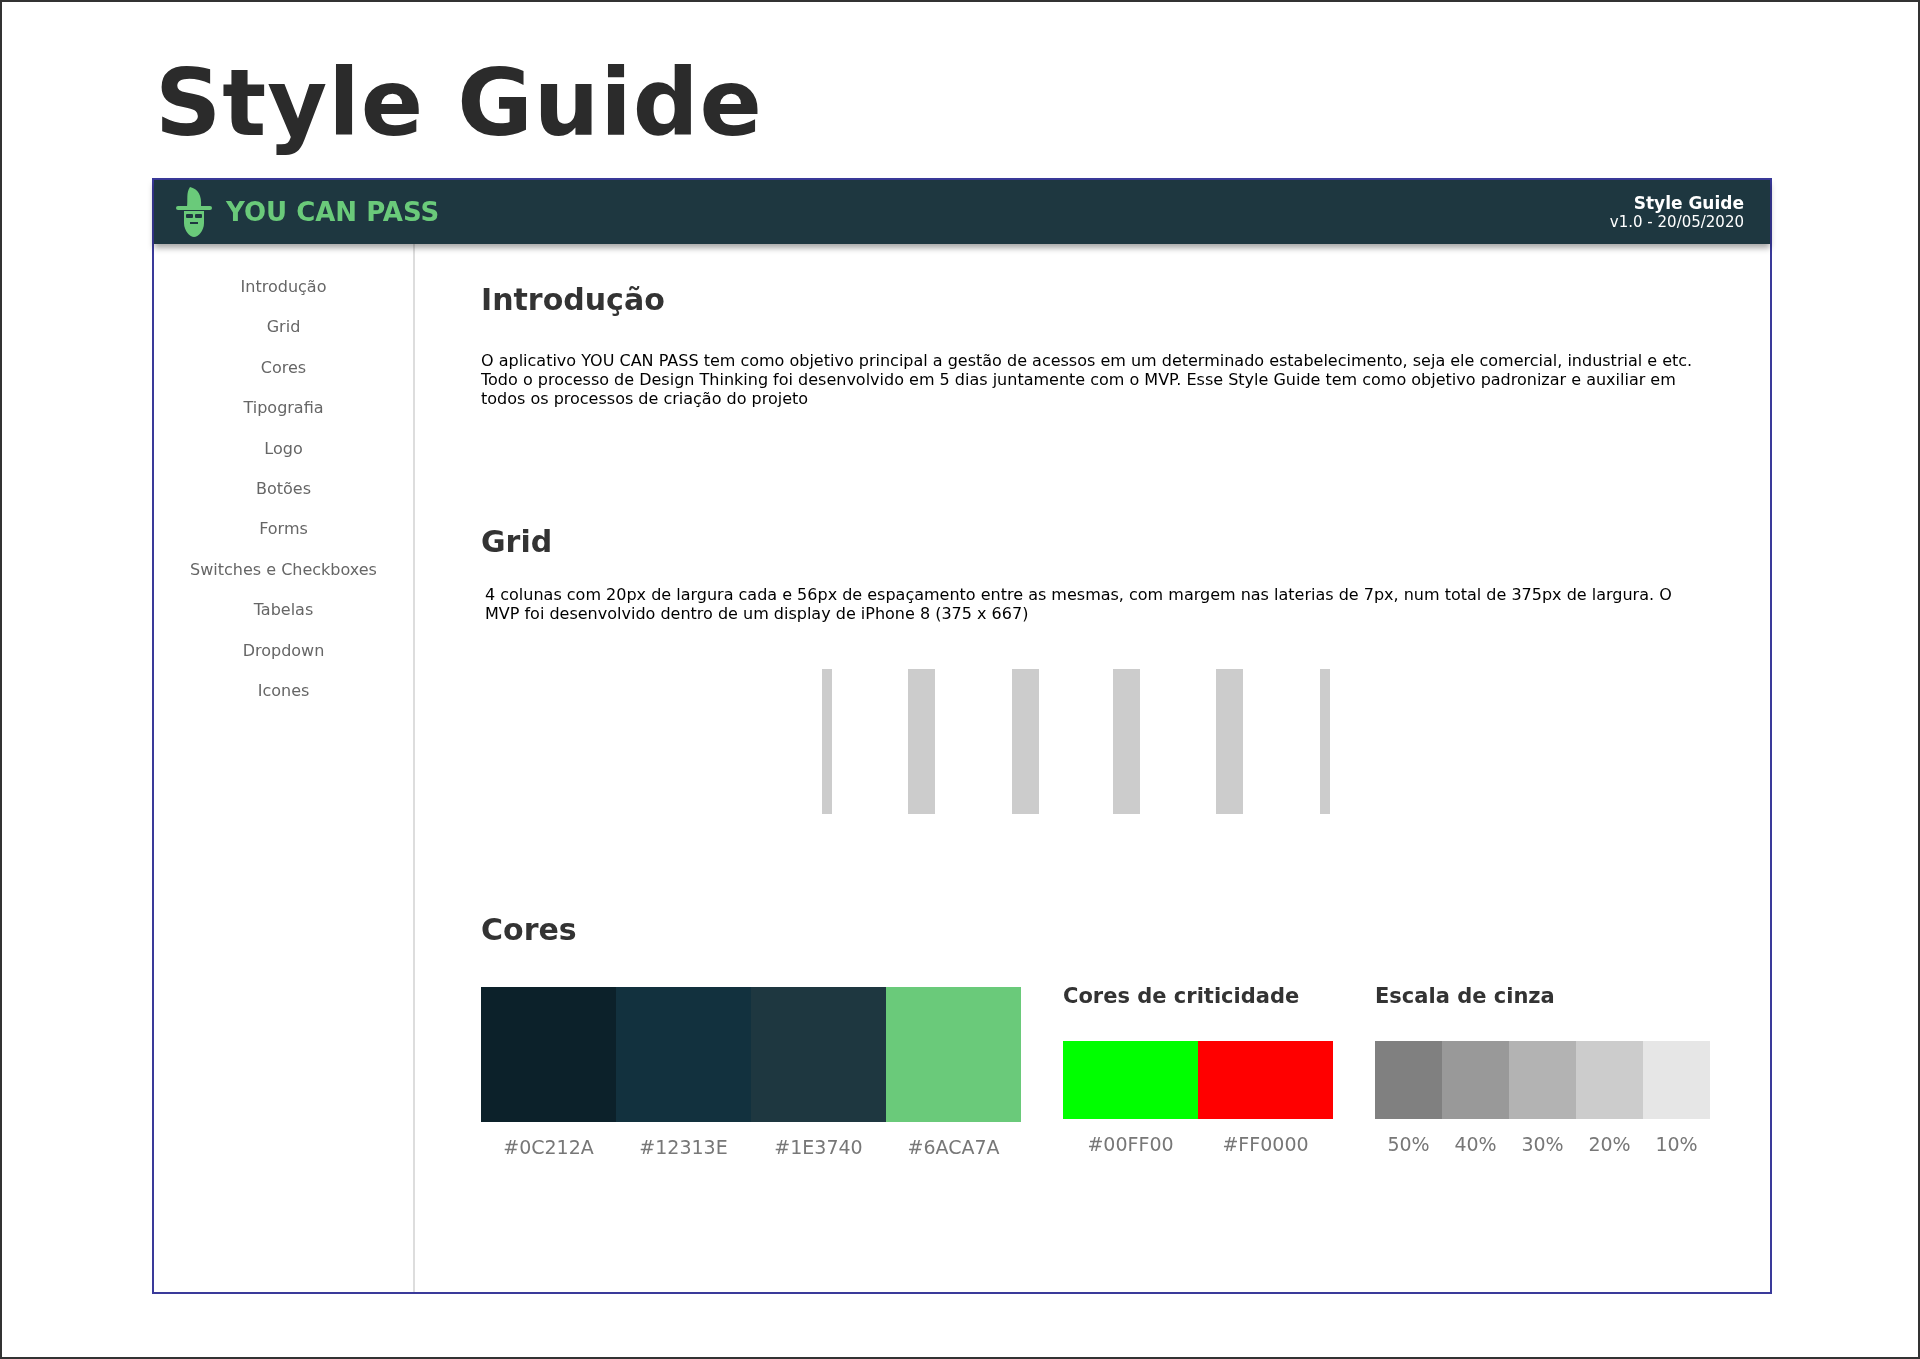 This screenshot has width=1920, height=1359. What do you see at coordinates (333, 212) in the screenshot?
I see `brand-name: YOU CAN PASS` at bounding box center [333, 212].